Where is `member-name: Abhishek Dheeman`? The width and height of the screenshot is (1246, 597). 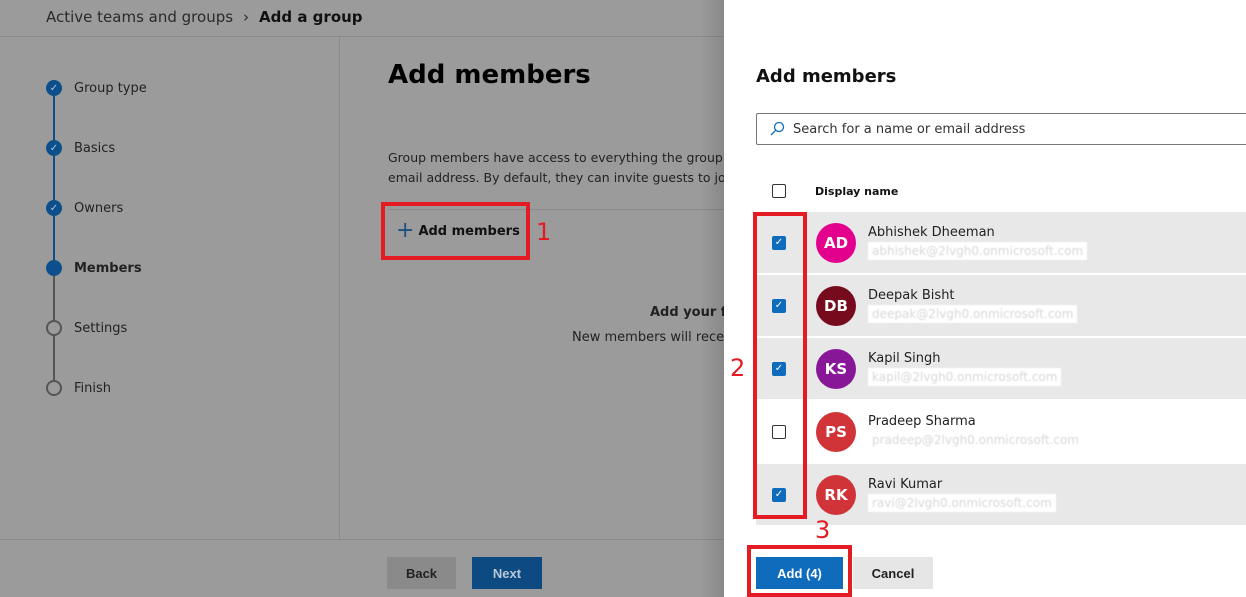 member-name: Abhishek Dheeman is located at coordinates (931, 232).